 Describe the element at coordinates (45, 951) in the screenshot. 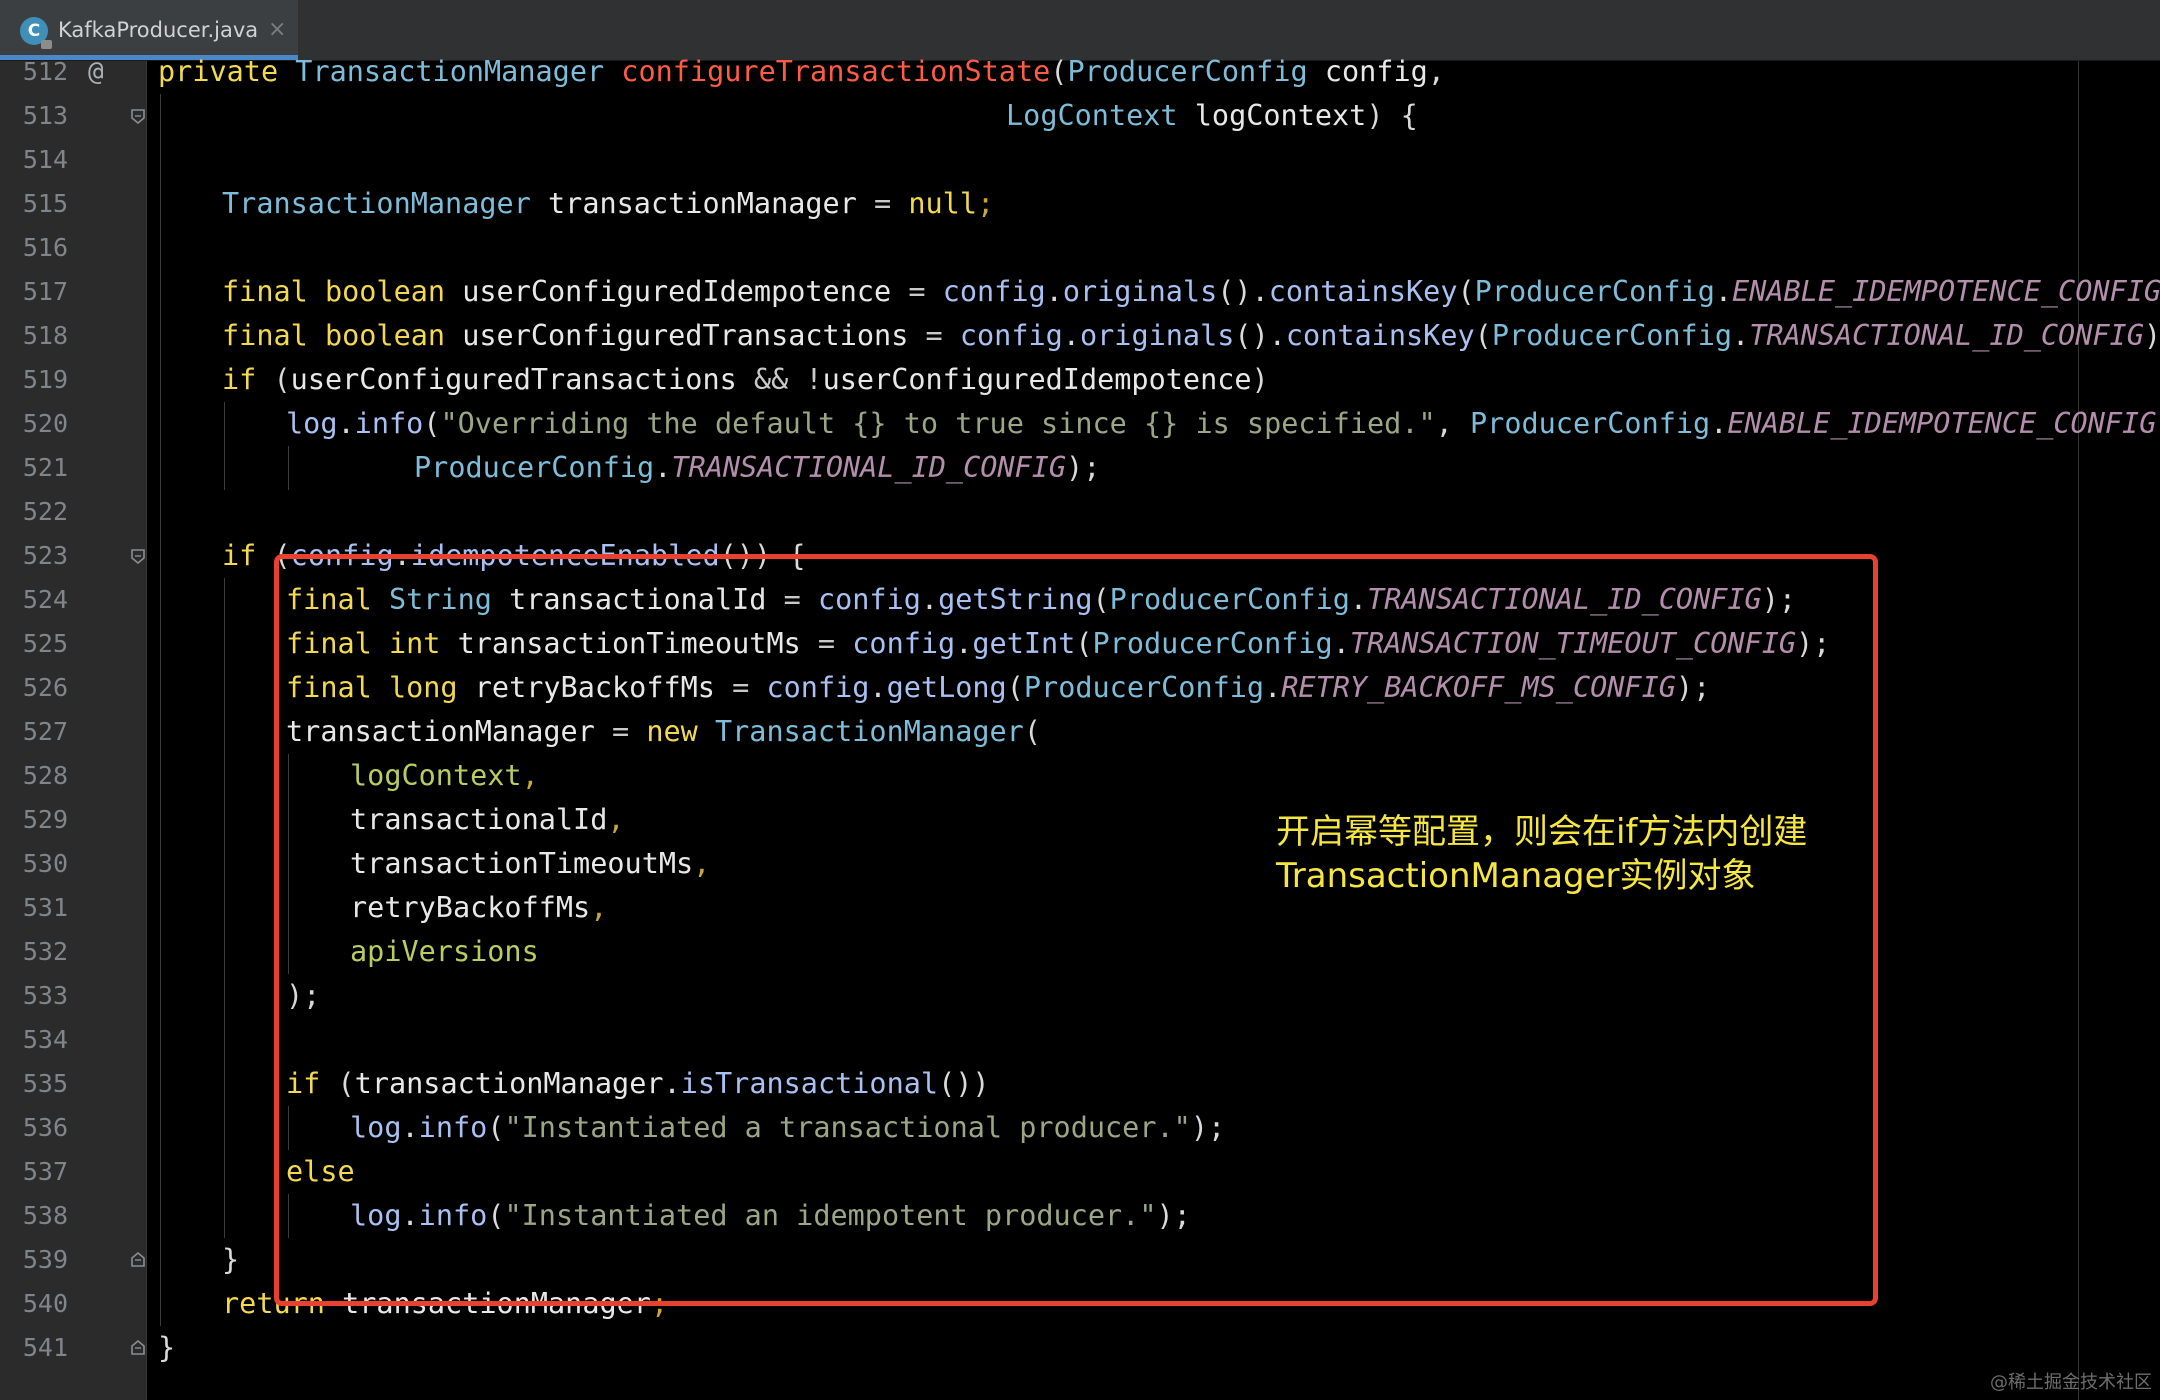

I see `line-number: 532` at that location.